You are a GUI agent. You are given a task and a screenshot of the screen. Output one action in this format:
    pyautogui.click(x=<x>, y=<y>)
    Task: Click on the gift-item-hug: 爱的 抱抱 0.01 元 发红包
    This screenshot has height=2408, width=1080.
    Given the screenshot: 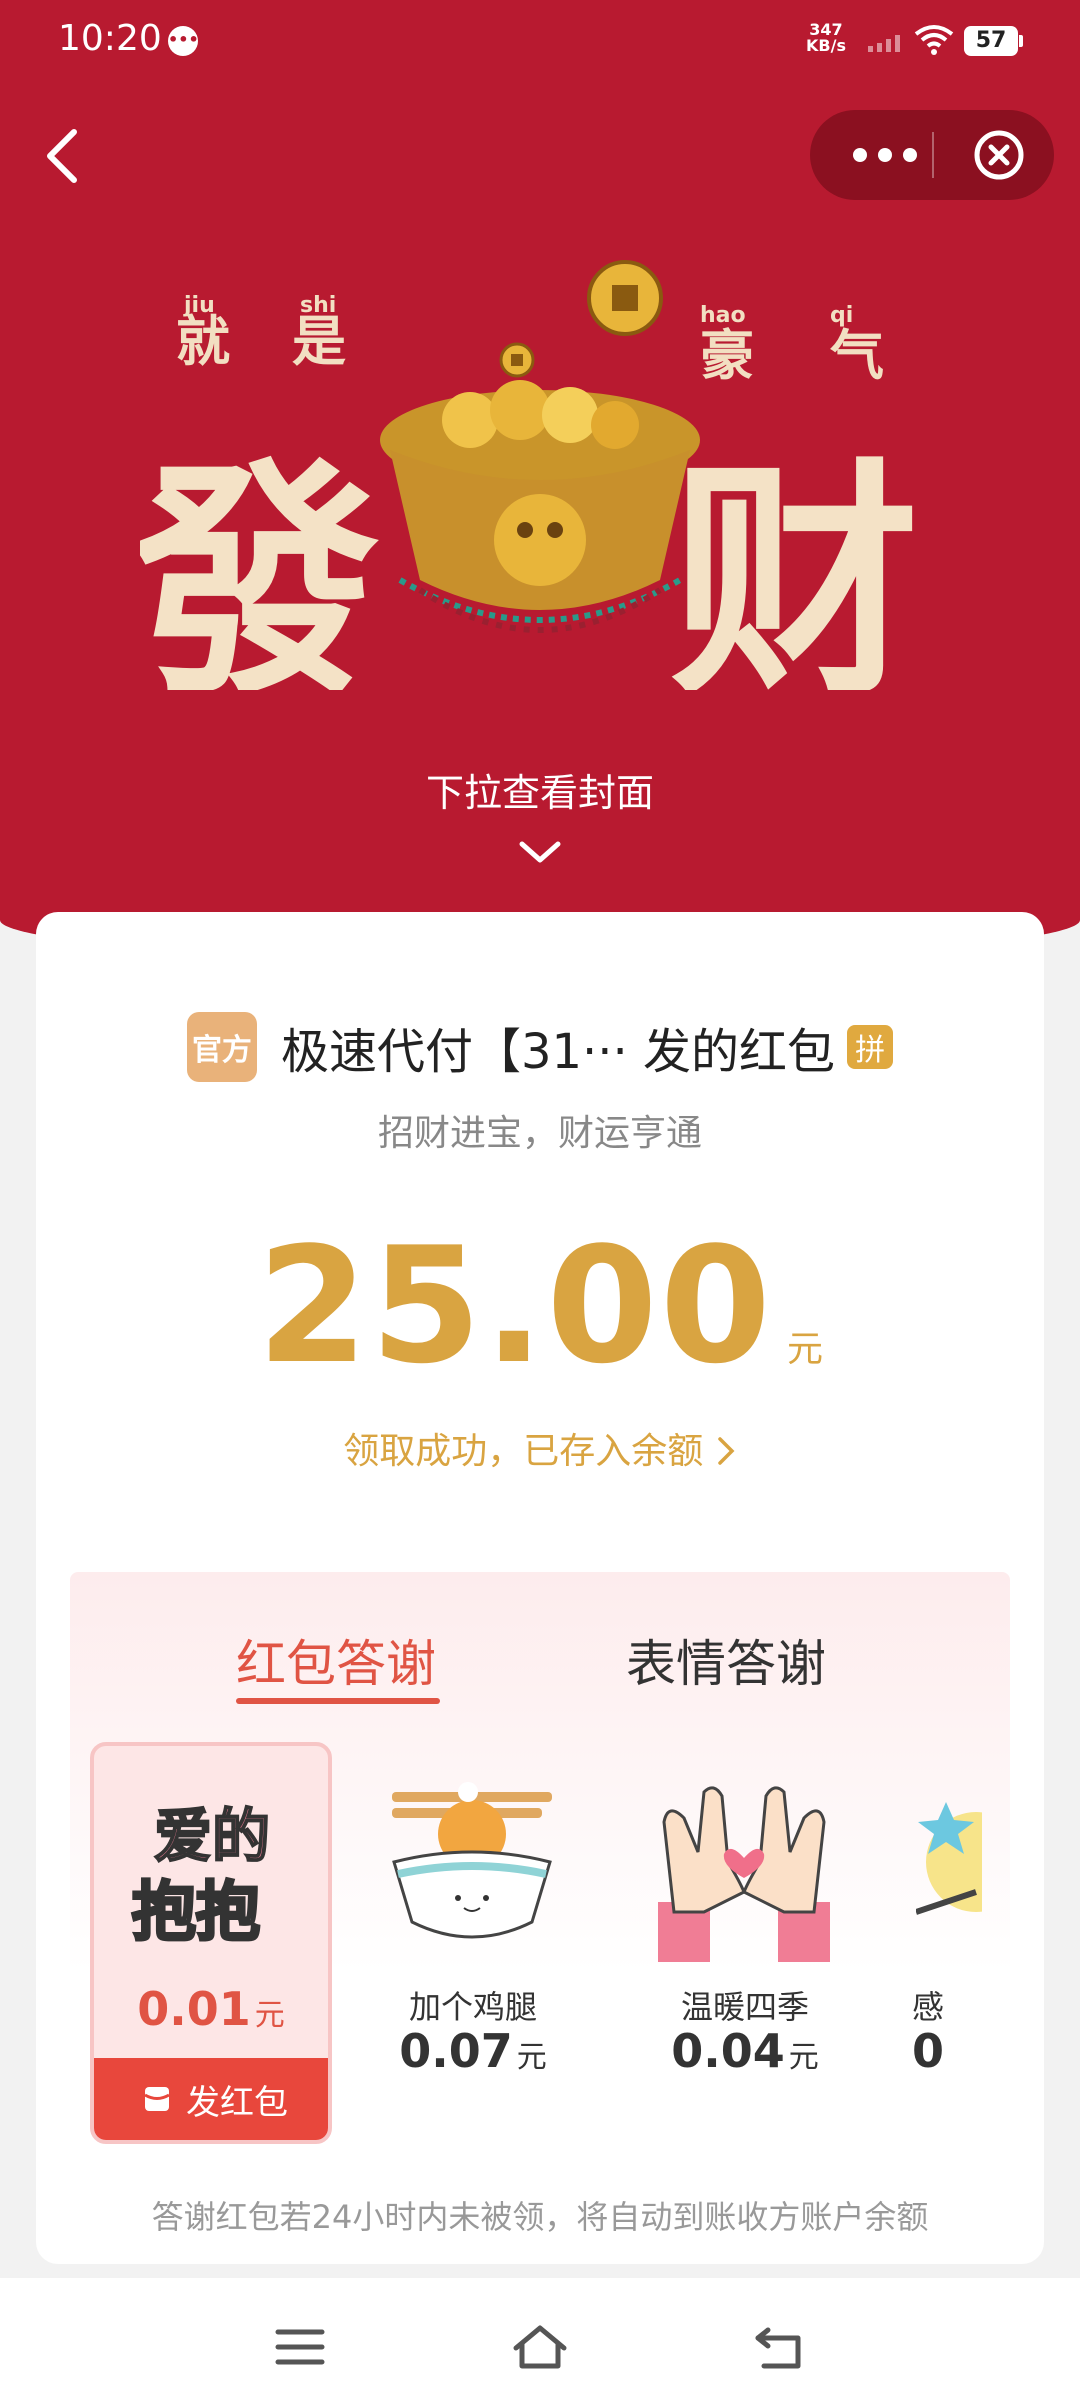 What is the action you would take?
    pyautogui.click(x=211, y=1943)
    